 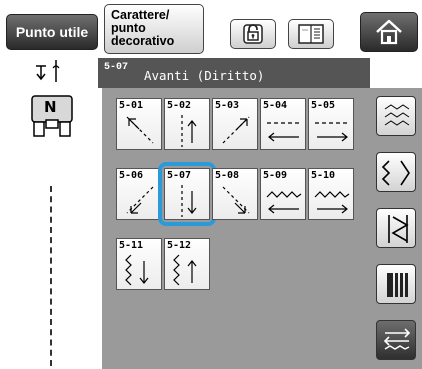 I want to click on home-button, so click(x=389, y=32).